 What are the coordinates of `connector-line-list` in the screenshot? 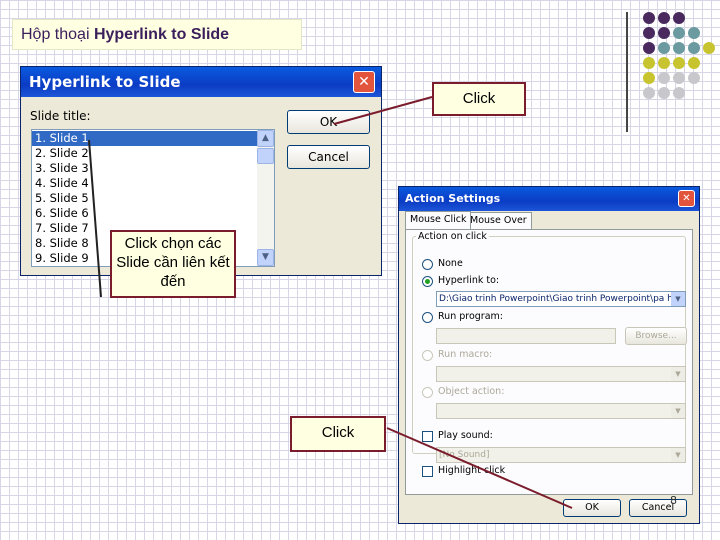 It's located at (95, 218).